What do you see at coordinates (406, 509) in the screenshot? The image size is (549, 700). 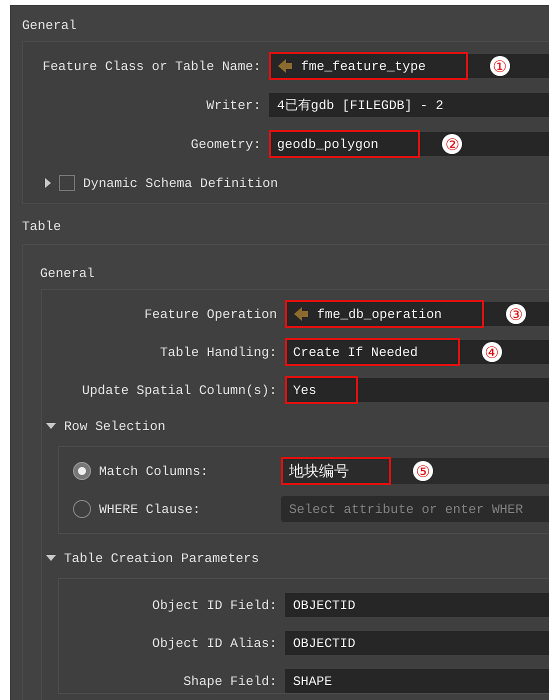 I see `field-placeholder: Select attribute or enter WHER` at bounding box center [406, 509].